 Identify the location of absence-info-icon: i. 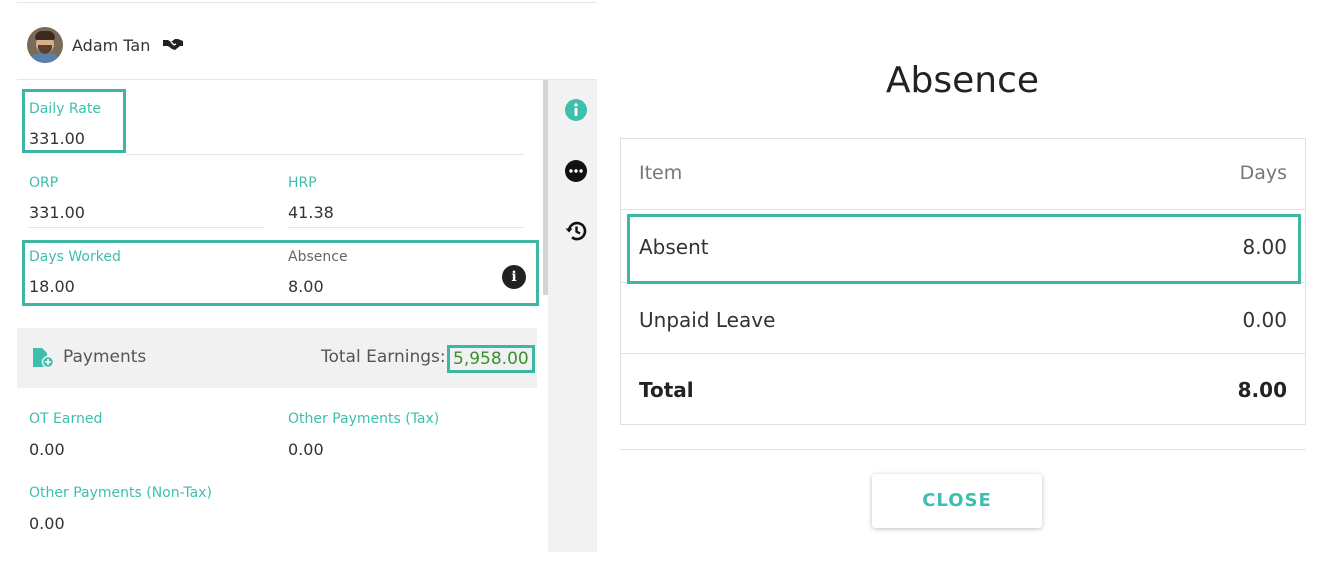
(514, 277).